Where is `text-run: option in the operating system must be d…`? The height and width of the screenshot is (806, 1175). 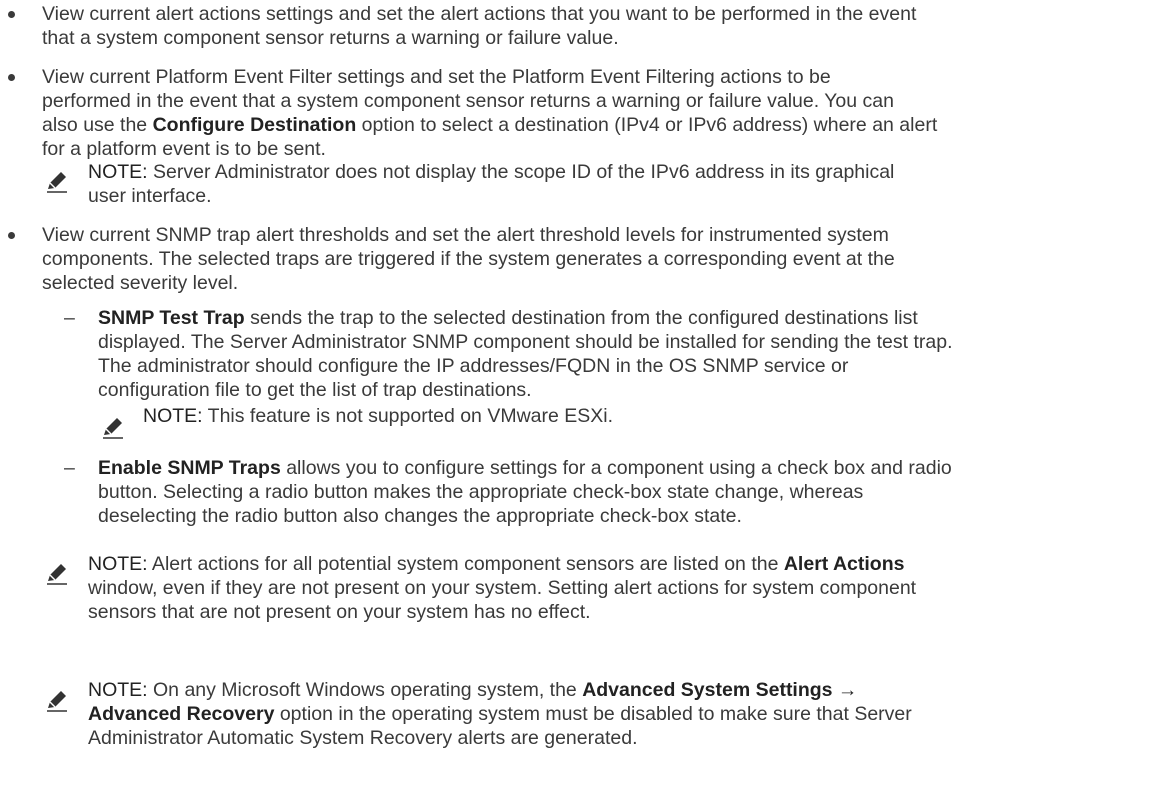 text-run: option in the operating system must be d… is located at coordinates (593, 714).